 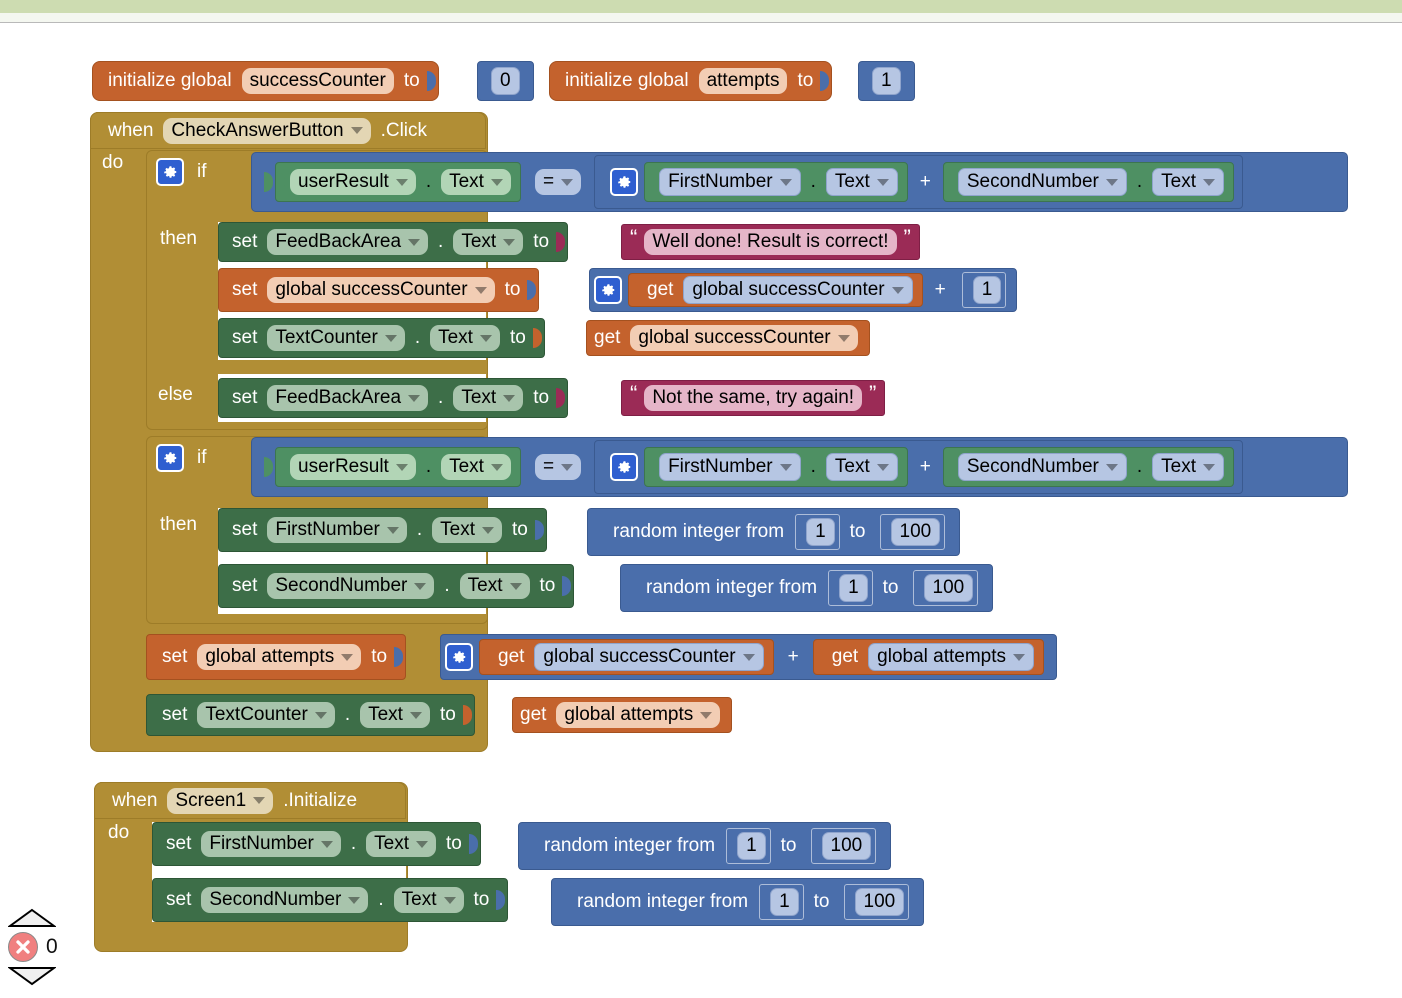 I want to click on get-global-successcounter-block-3: get global successCounter, so click(x=626, y=657).